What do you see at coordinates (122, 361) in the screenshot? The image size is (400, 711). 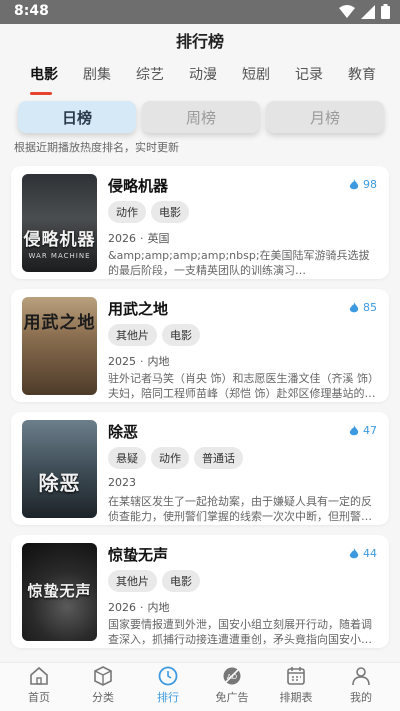 I see `movie-year: 2025` at bounding box center [122, 361].